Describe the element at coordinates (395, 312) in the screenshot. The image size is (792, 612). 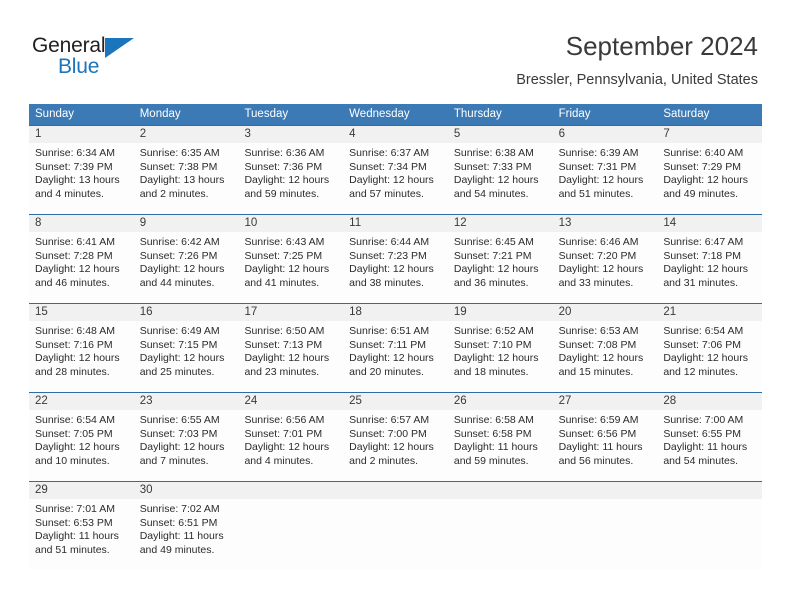
I see `day-number: 18` at that location.